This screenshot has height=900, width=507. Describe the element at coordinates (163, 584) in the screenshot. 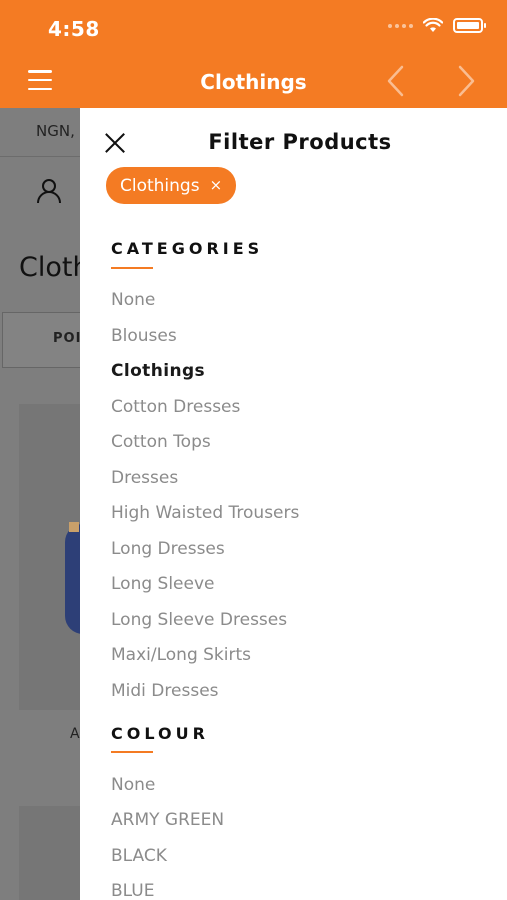

I see `category-option-long-sleeve: Long Sleeve` at that location.